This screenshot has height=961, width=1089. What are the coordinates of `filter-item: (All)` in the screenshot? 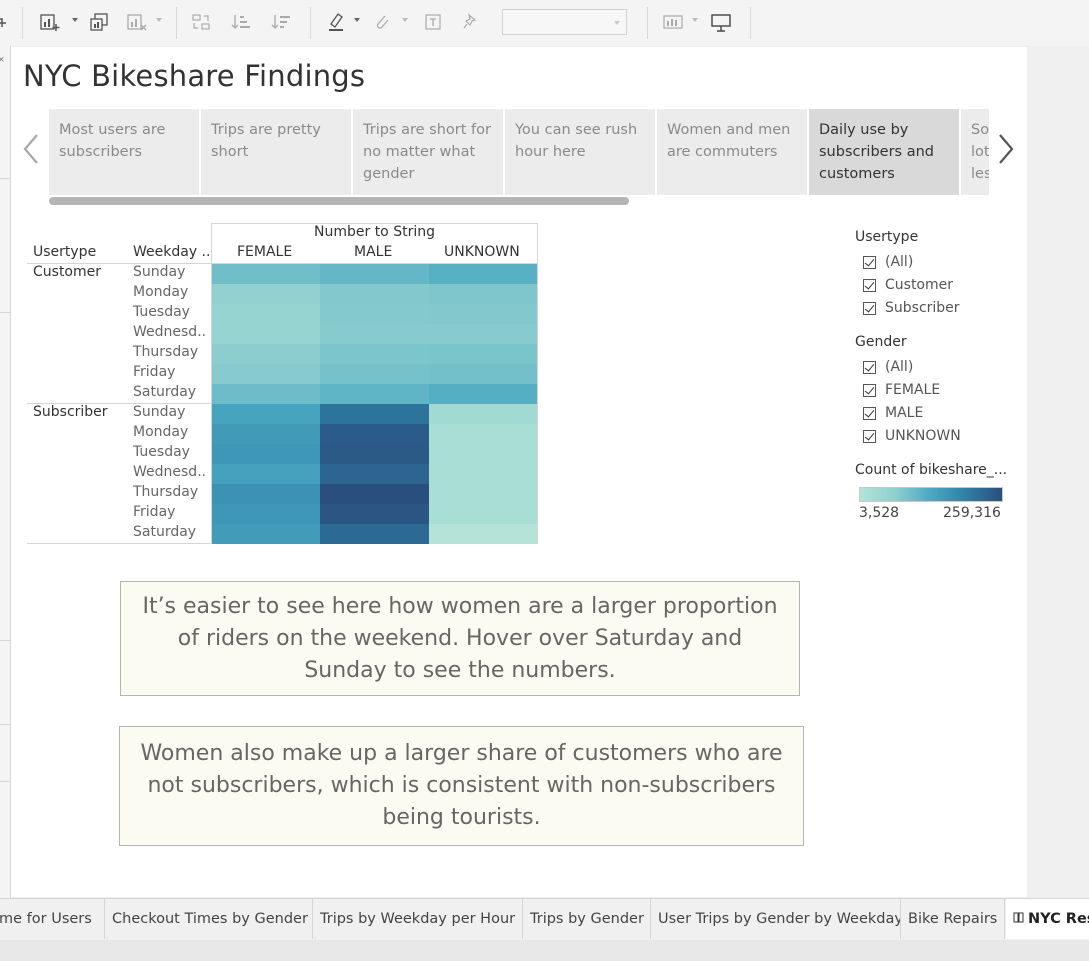 It's located at (888, 262).